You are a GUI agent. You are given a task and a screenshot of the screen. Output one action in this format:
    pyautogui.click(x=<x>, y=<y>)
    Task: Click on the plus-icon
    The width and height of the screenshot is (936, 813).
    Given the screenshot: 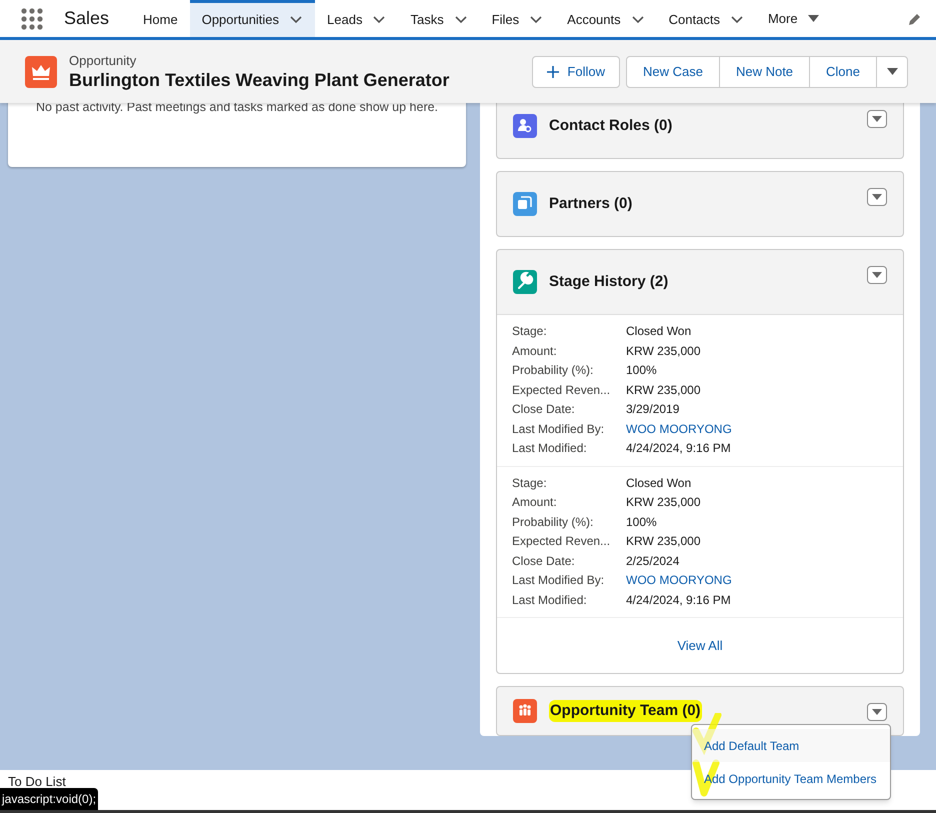 What is the action you would take?
    pyautogui.click(x=553, y=72)
    